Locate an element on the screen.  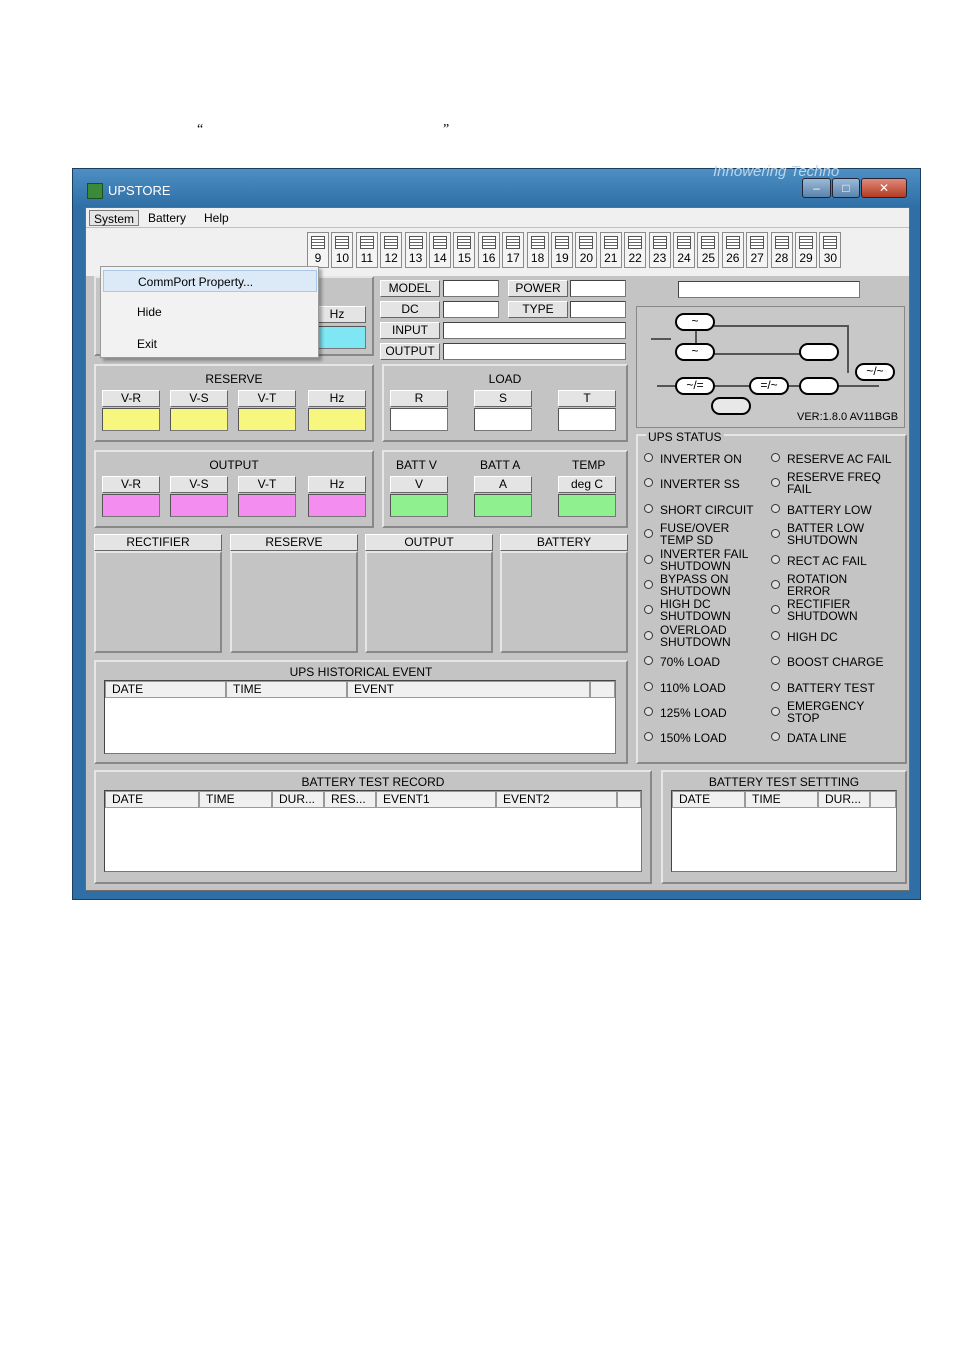
output-list-header: OUTPUT is located at coordinates (429, 542).